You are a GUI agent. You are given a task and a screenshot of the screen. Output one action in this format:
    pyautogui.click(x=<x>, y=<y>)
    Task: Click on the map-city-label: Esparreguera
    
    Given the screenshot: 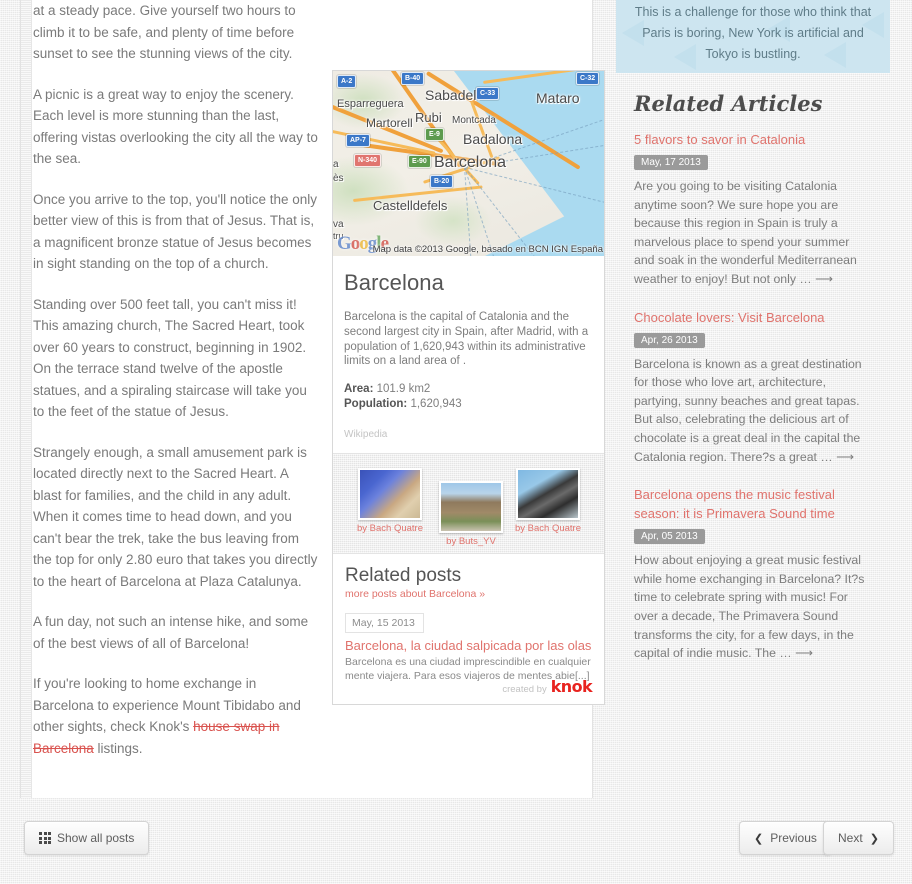 What is the action you would take?
    pyautogui.click(x=370, y=104)
    